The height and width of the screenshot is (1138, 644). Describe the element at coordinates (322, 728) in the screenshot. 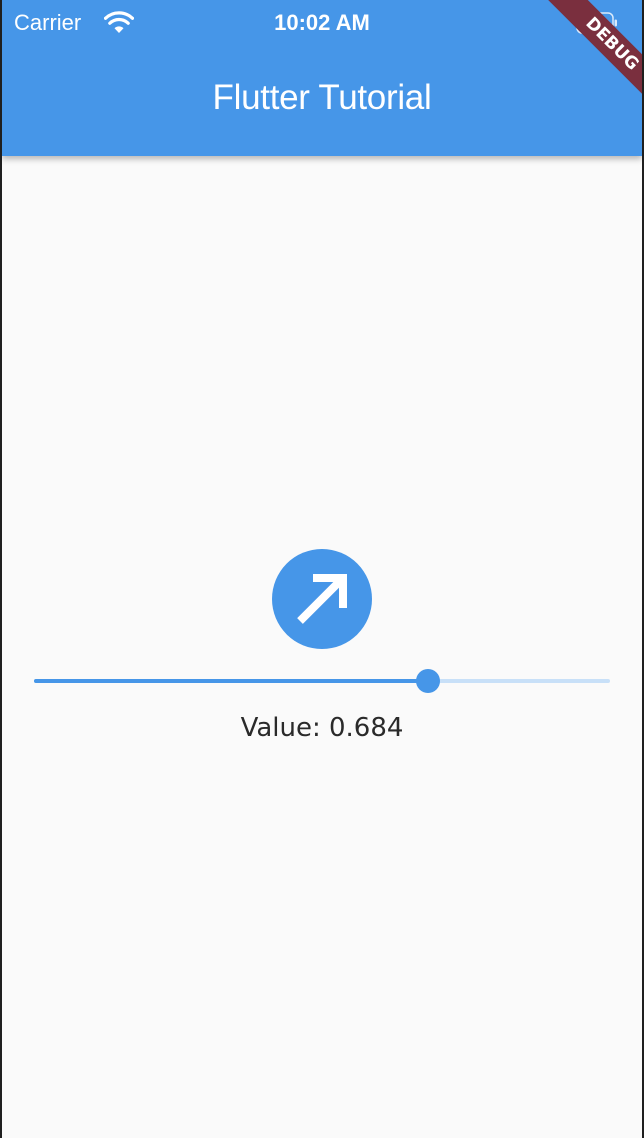

I see `value-label: Value: 0.684` at that location.